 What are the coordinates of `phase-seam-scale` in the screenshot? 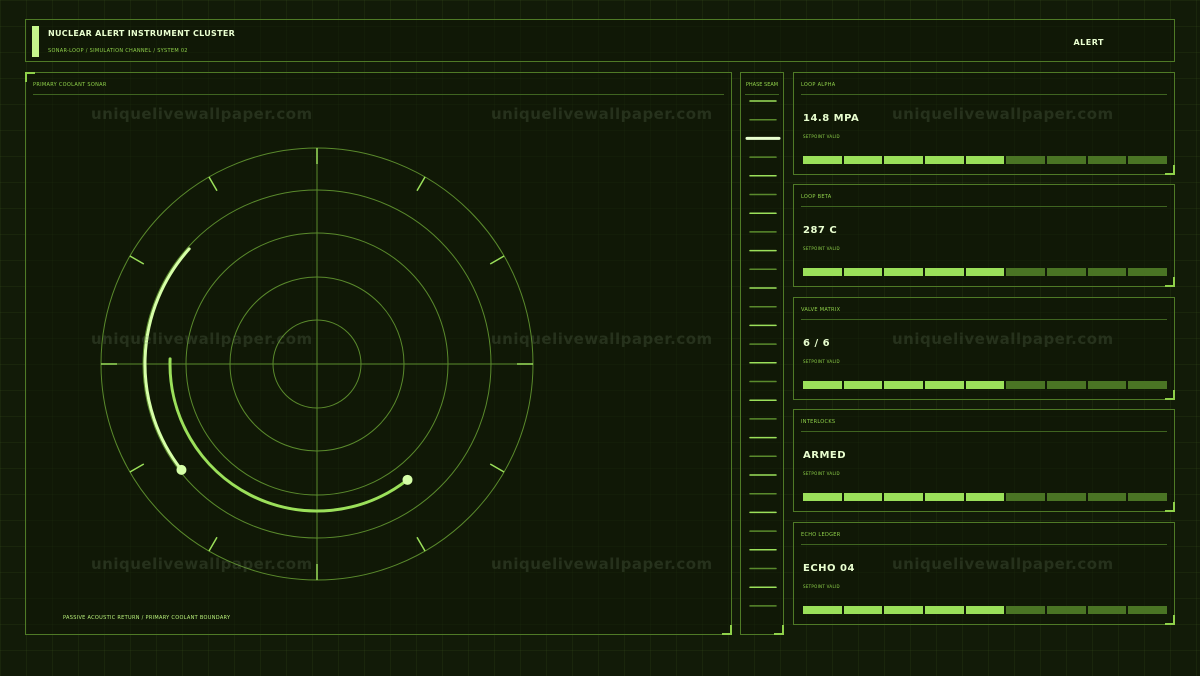 It's located at (763, 353).